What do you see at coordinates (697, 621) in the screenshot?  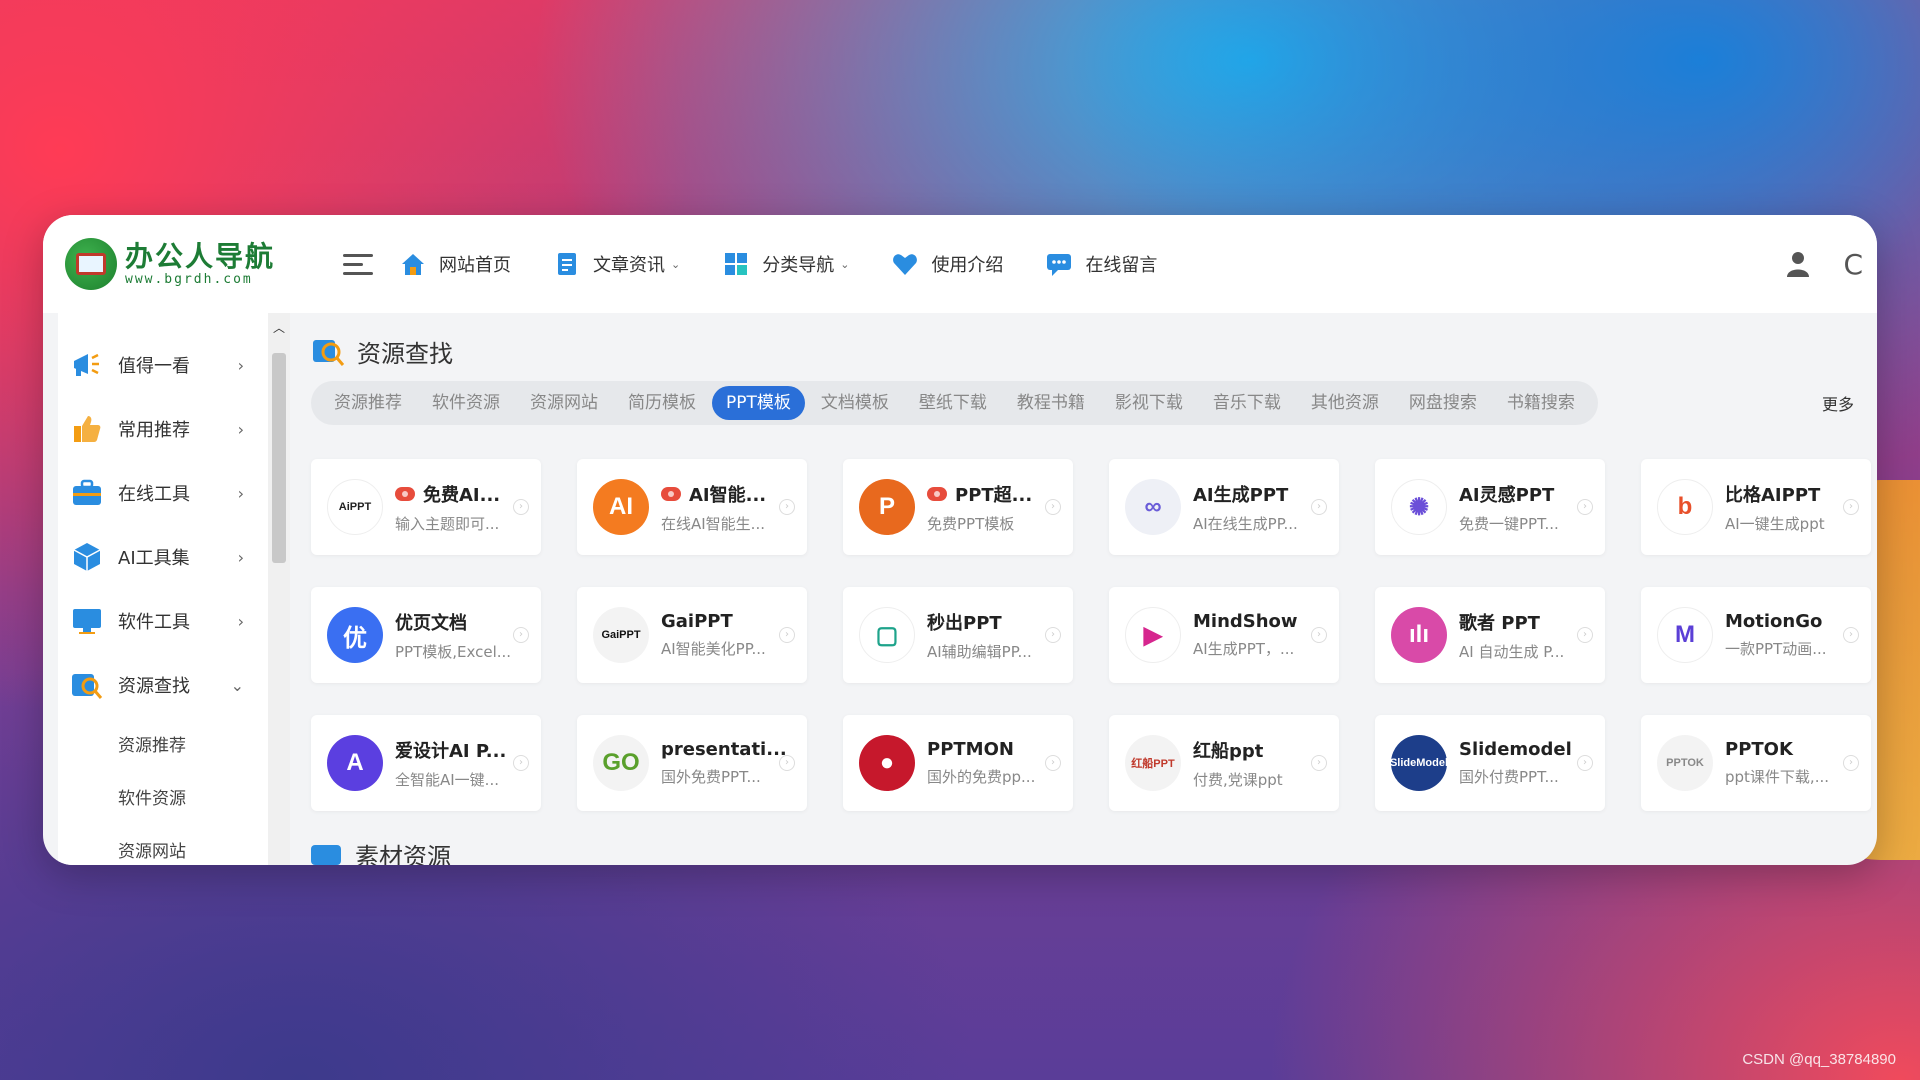 I see `card-name: GaiPPT` at bounding box center [697, 621].